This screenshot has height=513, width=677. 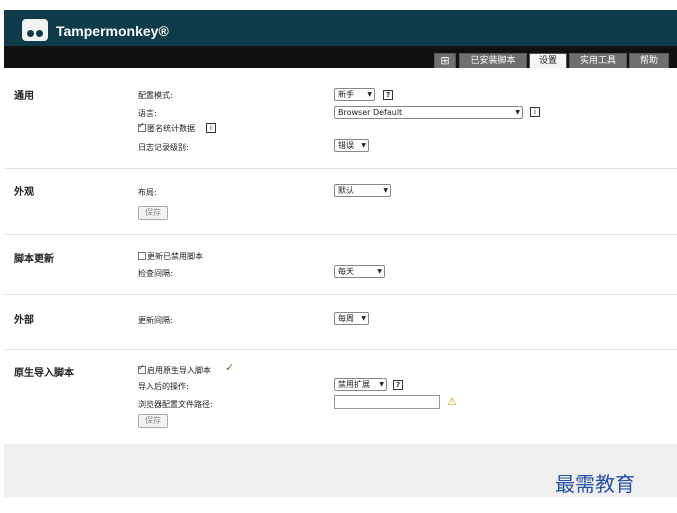 I want to click on check-interval-select: 每天 ▼, so click(x=359, y=271).